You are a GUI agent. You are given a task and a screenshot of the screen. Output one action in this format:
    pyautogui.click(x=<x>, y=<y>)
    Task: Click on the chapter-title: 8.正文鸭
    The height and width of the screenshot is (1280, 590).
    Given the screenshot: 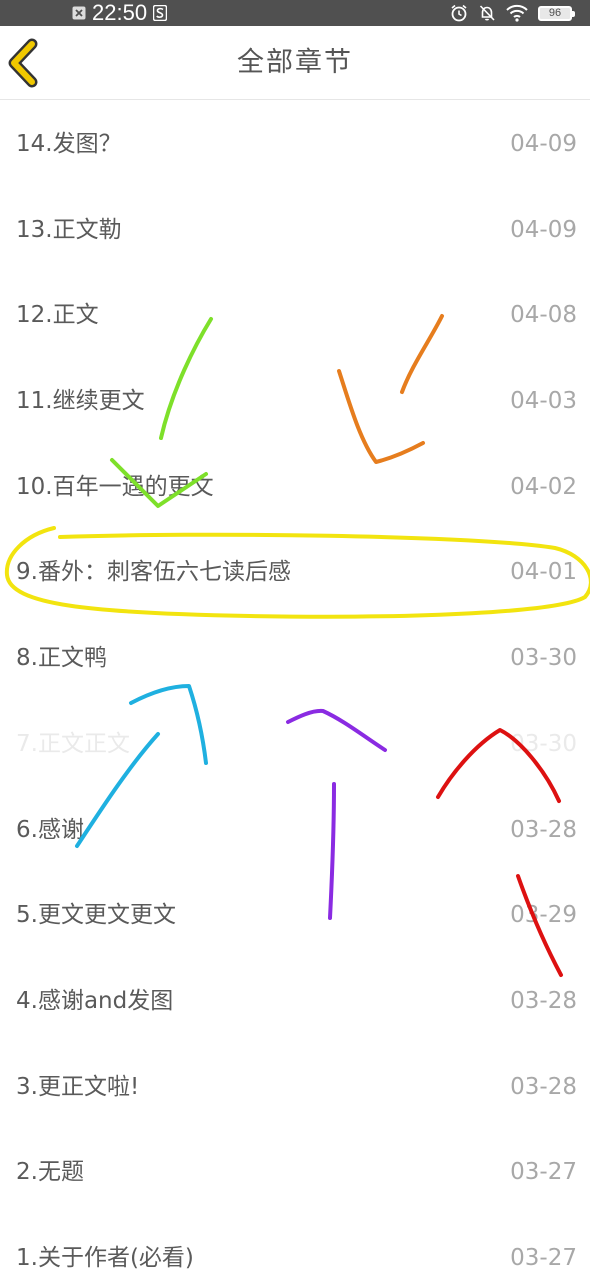 What is the action you would take?
    pyautogui.click(x=61, y=658)
    